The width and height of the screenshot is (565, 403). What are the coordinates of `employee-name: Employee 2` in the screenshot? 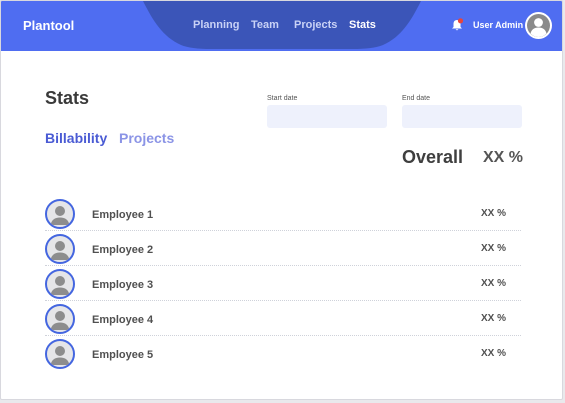 It's located at (123, 250).